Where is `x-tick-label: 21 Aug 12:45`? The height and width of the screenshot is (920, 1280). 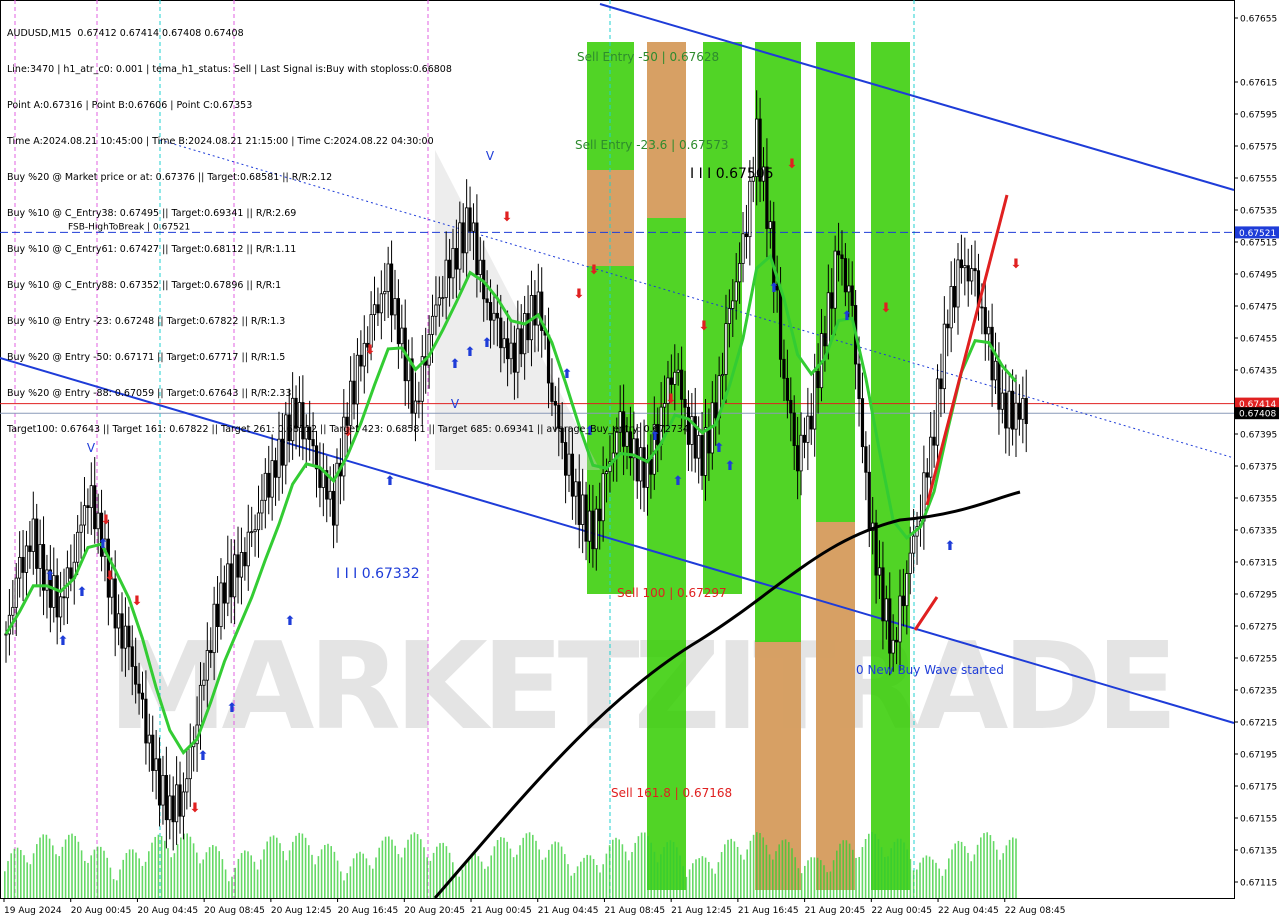 x-tick-label: 21 Aug 12:45 is located at coordinates (701, 911).